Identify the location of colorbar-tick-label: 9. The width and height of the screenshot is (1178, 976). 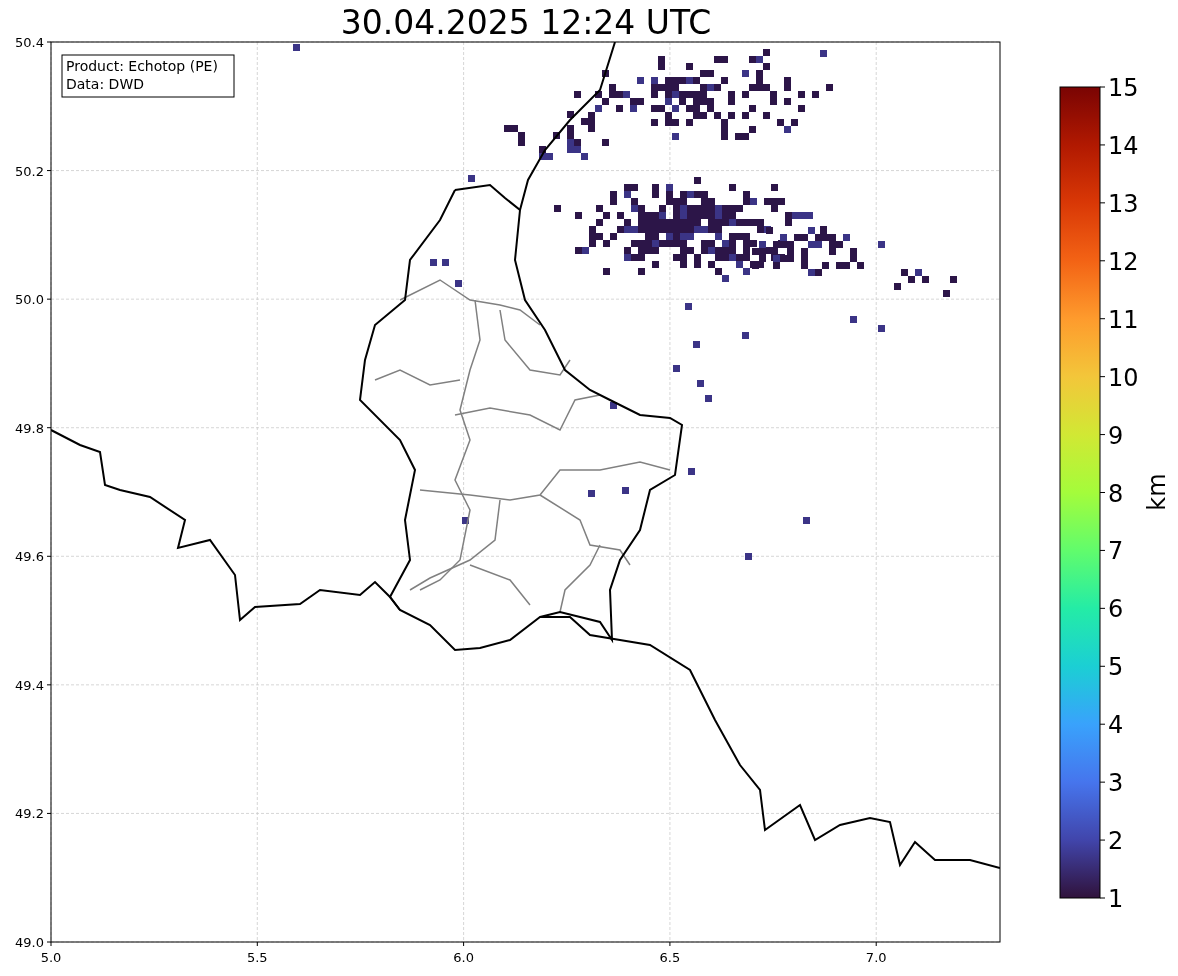
(1116, 435).